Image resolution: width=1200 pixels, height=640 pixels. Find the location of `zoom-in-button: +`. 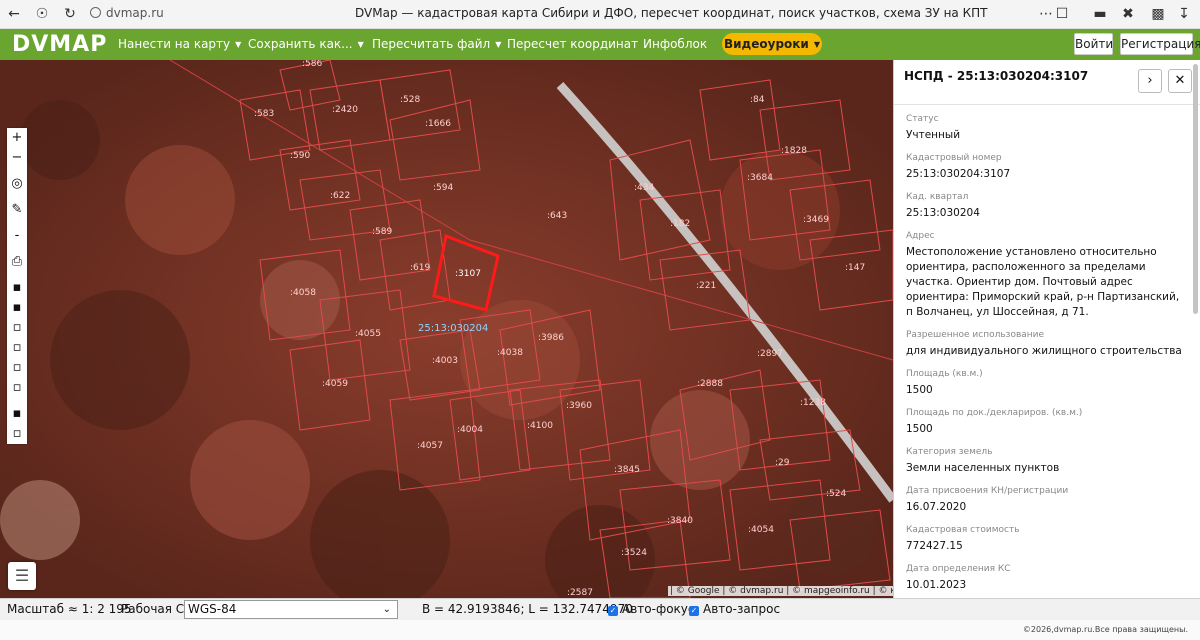

zoom-in-button: + is located at coordinates (17, 138).